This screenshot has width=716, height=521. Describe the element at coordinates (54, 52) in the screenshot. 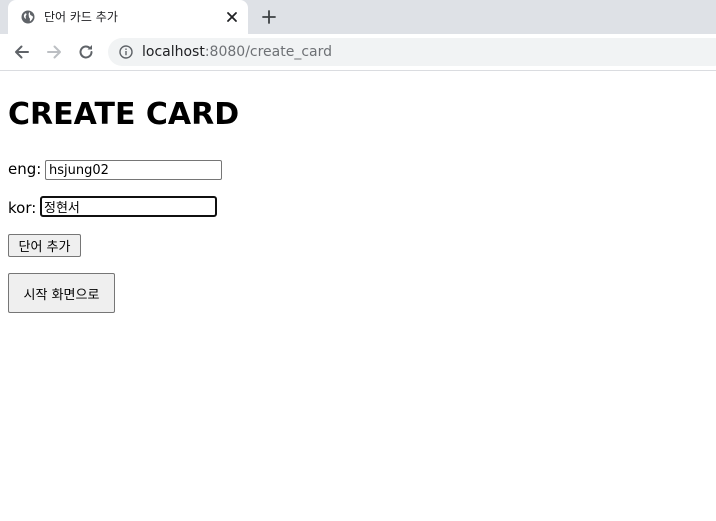

I see `forward-icon` at that location.